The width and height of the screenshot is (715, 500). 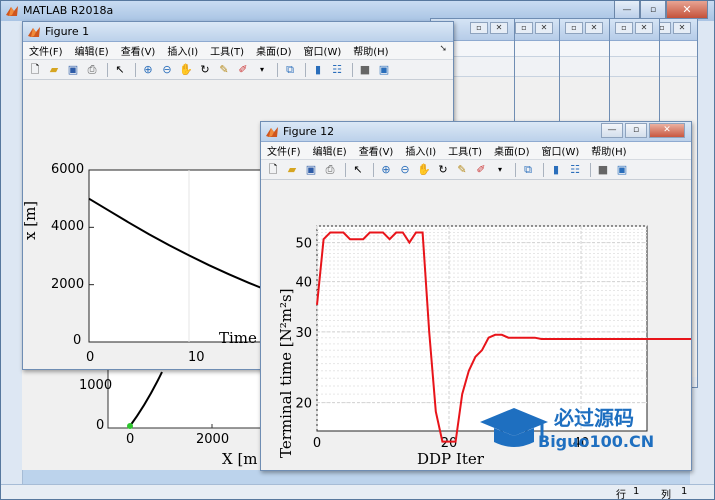 I want to click on behind-ytick-1000: 1000, so click(x=96, y=385).